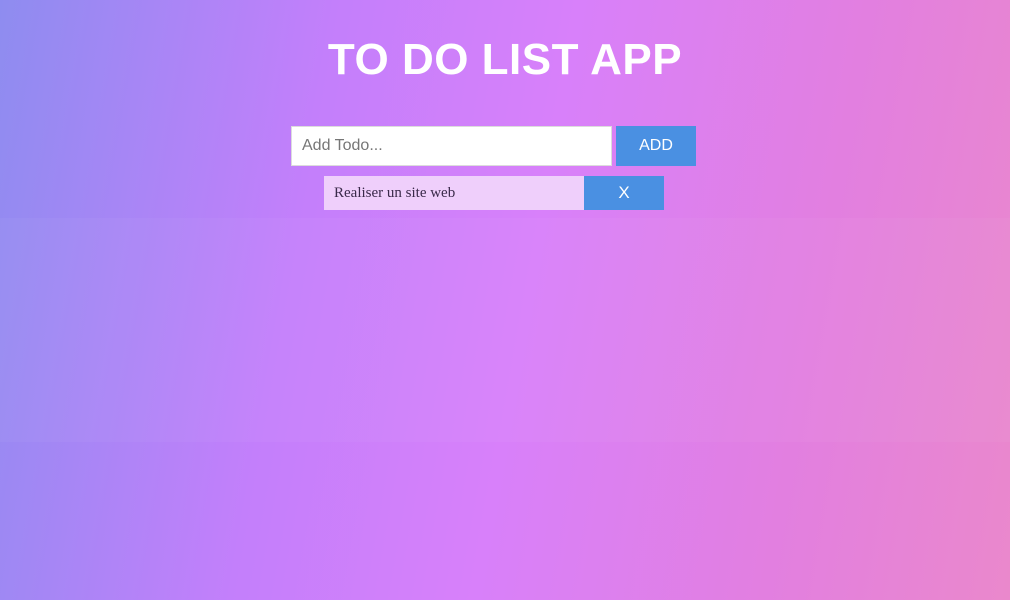 The image size is (1010, 600). I want to click on add-button: ADD, so click(656, 146).